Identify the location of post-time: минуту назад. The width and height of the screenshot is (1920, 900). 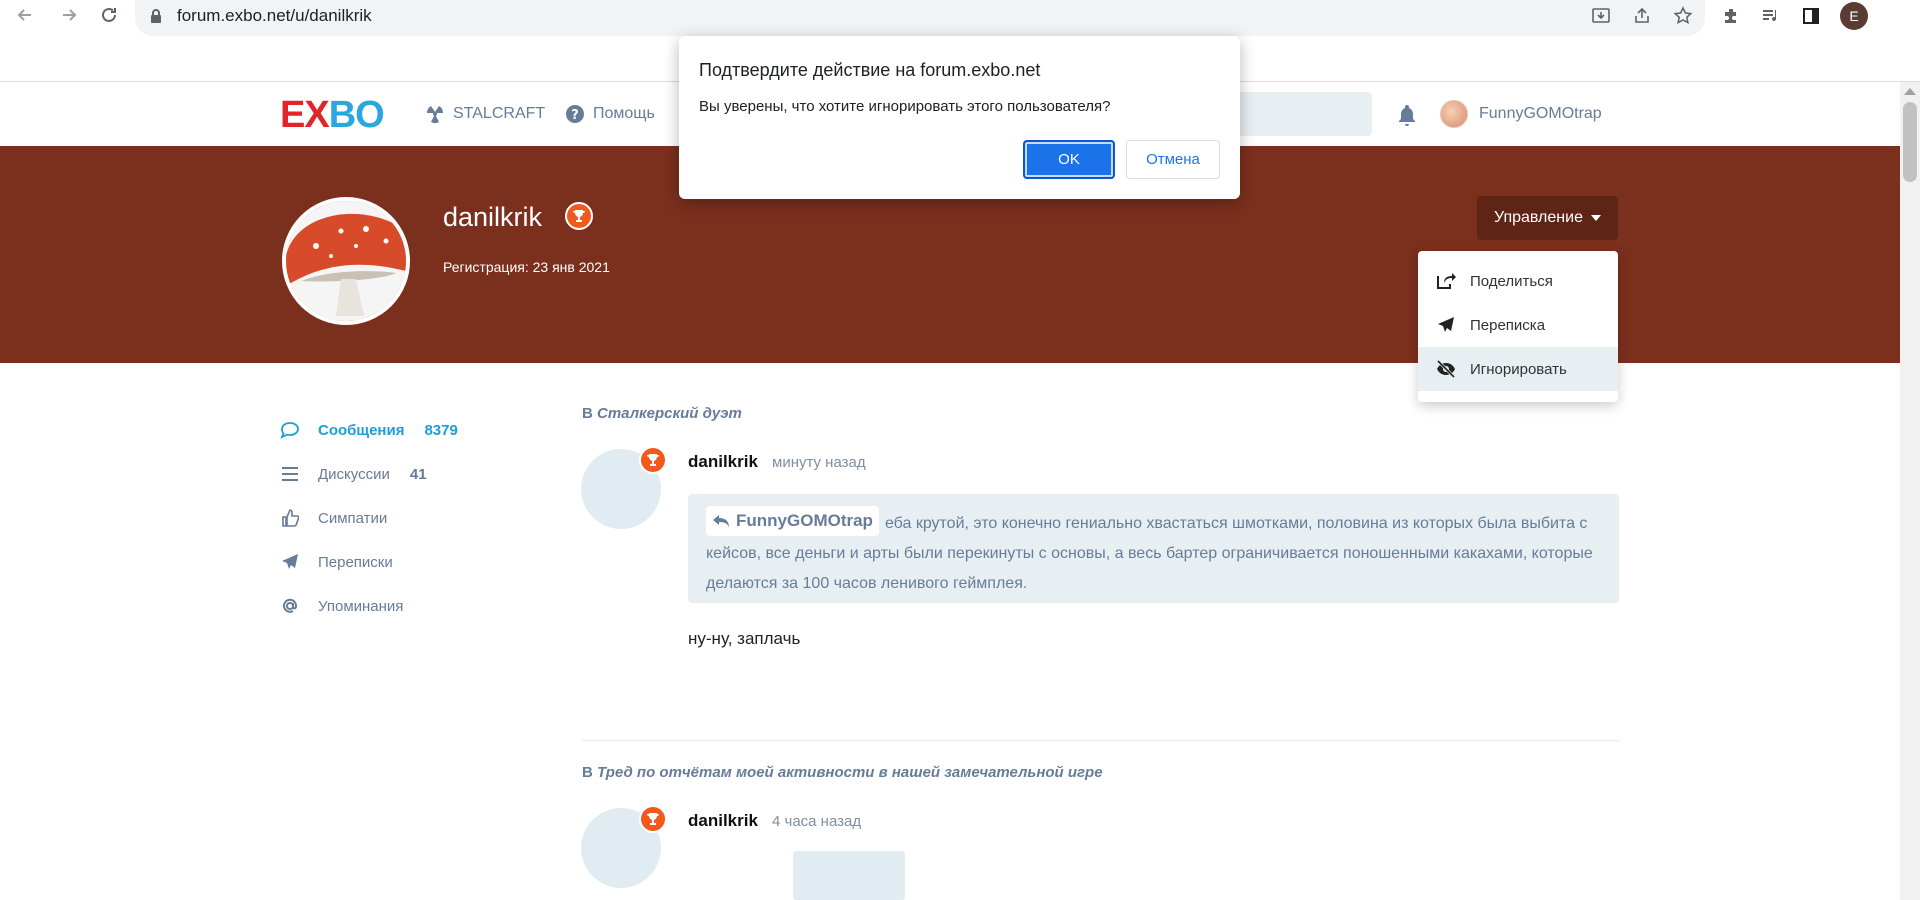
(819, 462).